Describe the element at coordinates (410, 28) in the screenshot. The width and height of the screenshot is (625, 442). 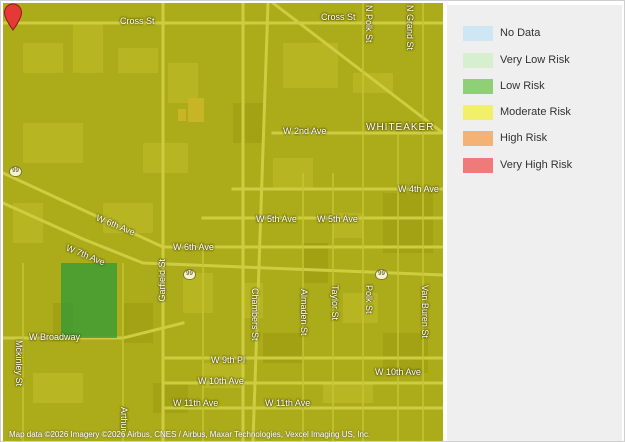
I see `street-label: N Grand St` at that location.